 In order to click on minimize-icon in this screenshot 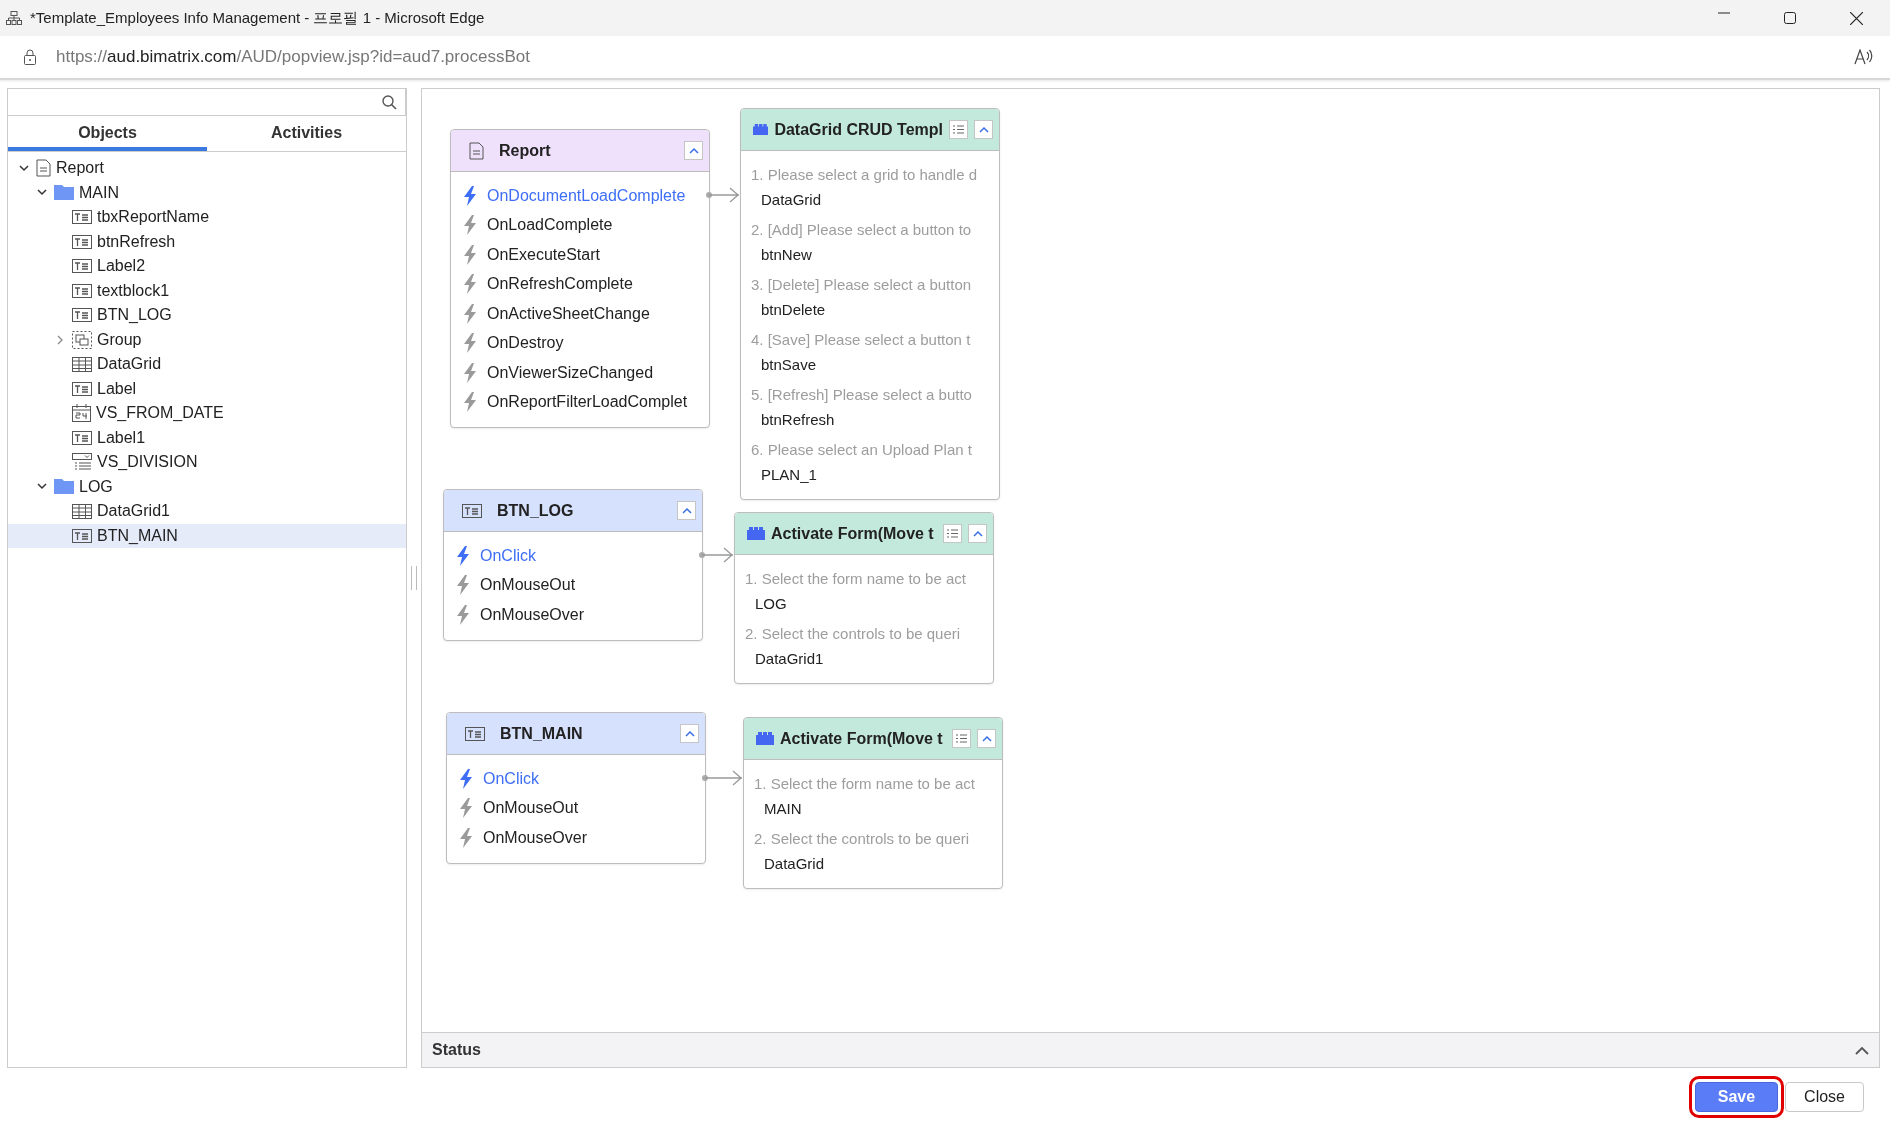, I will do `click(1724, 12)`.